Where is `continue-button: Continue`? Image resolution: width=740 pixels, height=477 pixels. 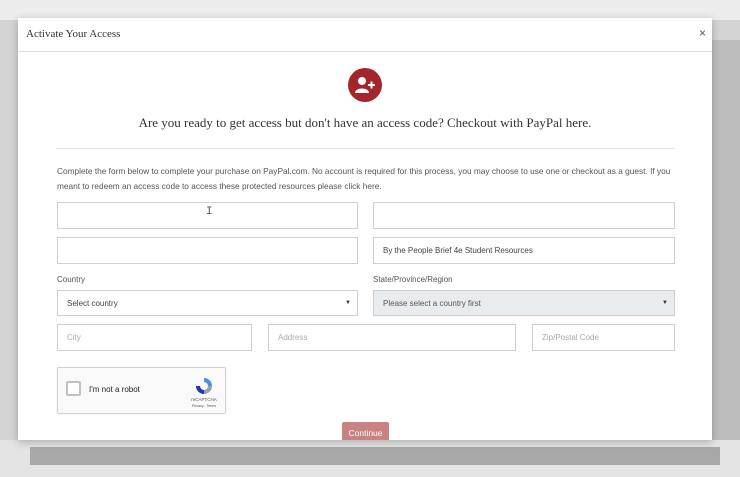 continue-button: Continue is located at coordinates (365, 431).